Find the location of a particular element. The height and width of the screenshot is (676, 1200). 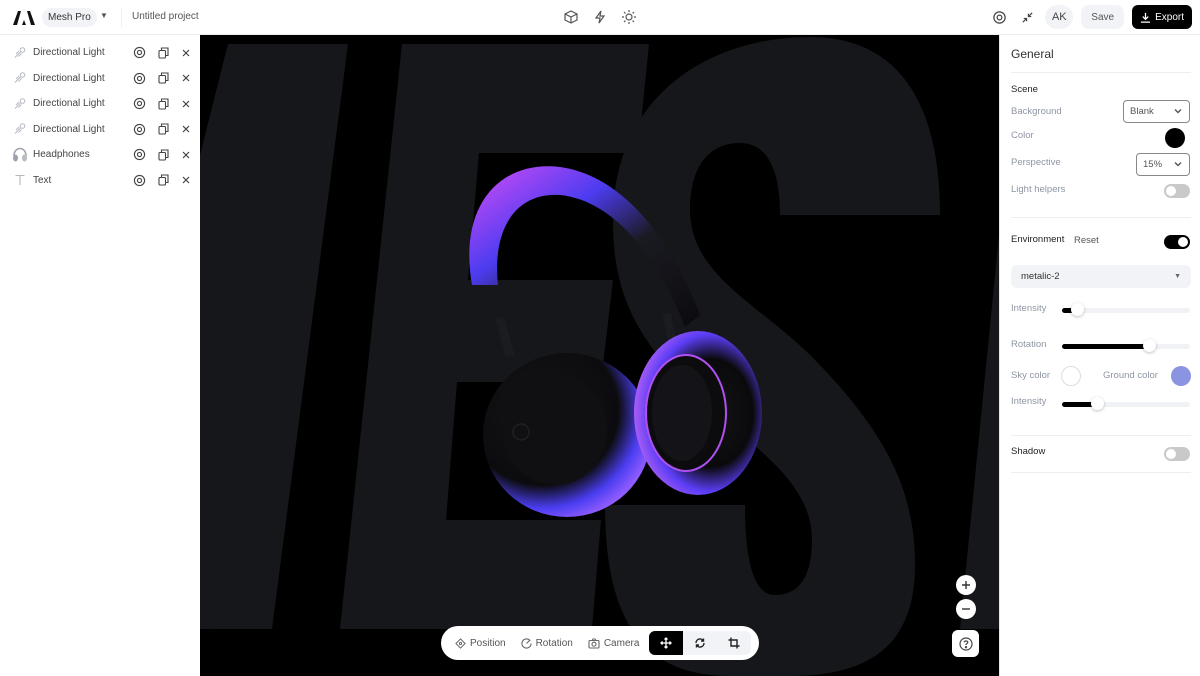

rotation-slider is located at coordinates (1126, 345).